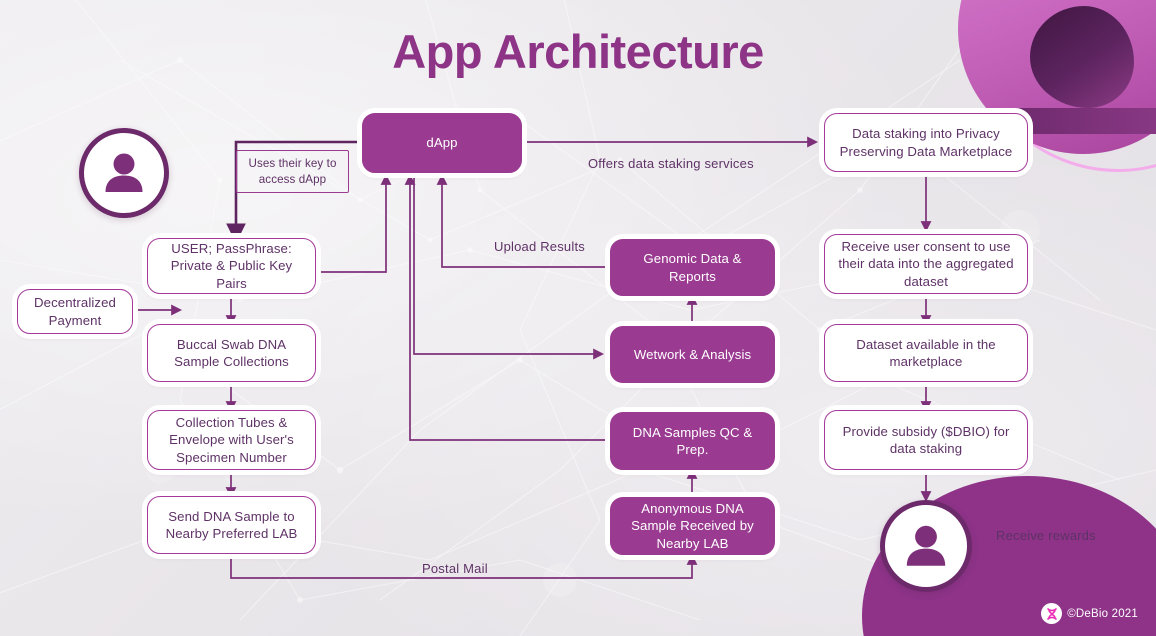 The image size is (1156, 636). I want to click on node-provide-subsidy-label: Provide subsidy ($DBIO) for data staking, so click(926, 439).